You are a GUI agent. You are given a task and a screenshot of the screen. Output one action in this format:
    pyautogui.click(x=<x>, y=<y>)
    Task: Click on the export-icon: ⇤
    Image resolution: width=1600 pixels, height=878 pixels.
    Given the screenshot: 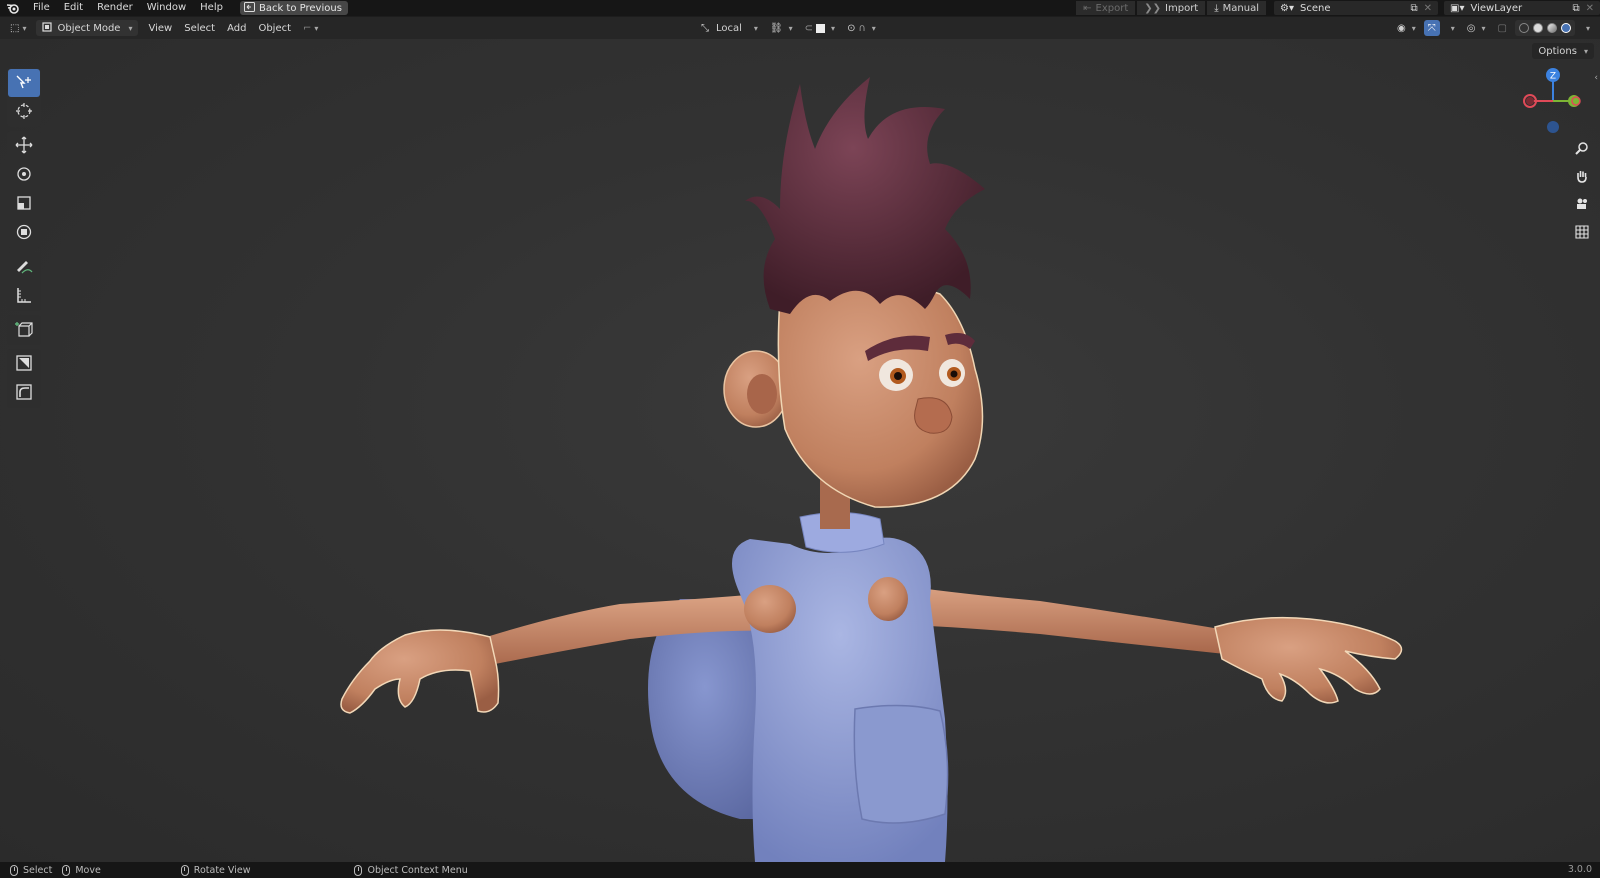 What is the action you would take?
    pyautogui.click(x=1087, y=8)
    